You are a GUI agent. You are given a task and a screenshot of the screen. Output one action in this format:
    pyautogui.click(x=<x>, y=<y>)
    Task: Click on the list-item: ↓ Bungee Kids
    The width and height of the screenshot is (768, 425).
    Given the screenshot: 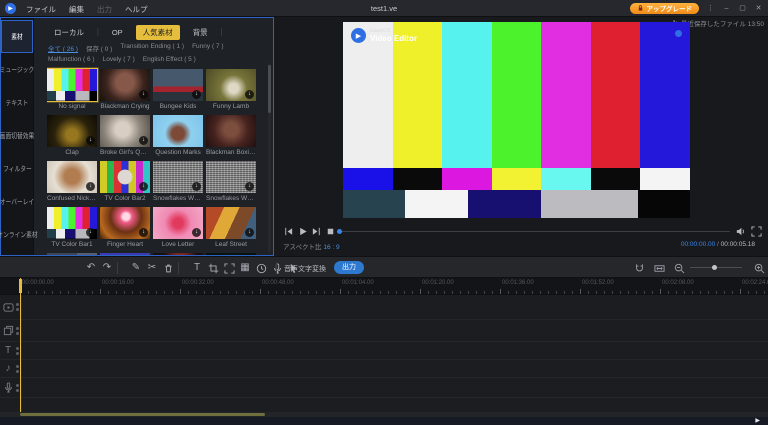 What is the action you would take?
    pyautogui.click(x=178, y=90)
    